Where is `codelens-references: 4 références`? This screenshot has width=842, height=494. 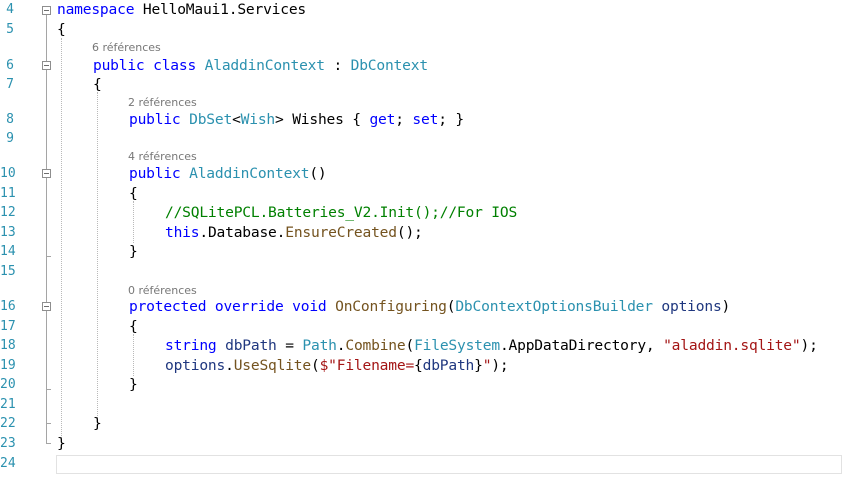
codelens-references: 4 références is located at coordinates (162, 157).